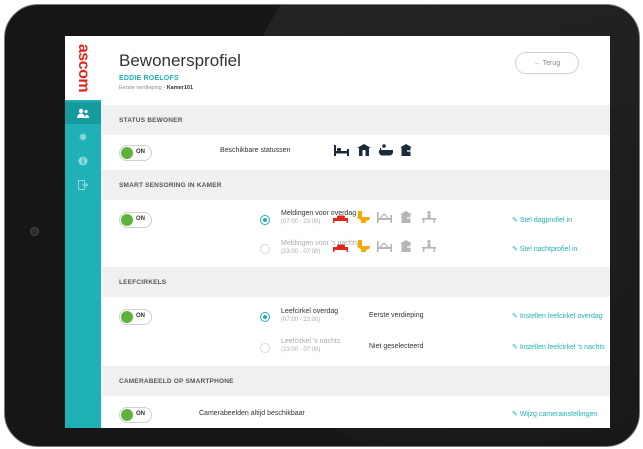 This screenshot has width=643, height=449. Describe the element at coordinates (255, 150) in the screenshot. I see `status-label: Beschikbare statussen` at that location.